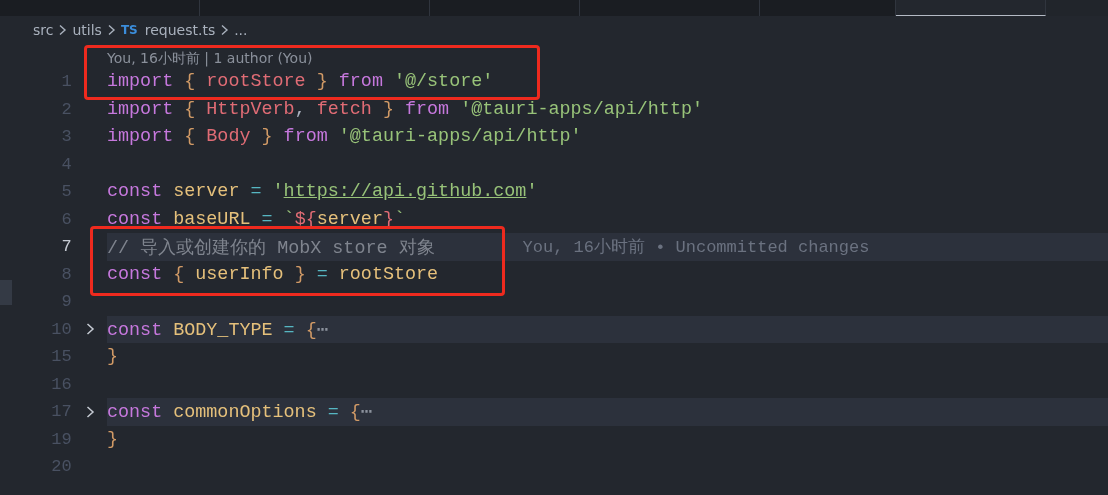 This screenshot has width=1108, height=495. I want to click on file-type-icon: TS, so click(129, 29).